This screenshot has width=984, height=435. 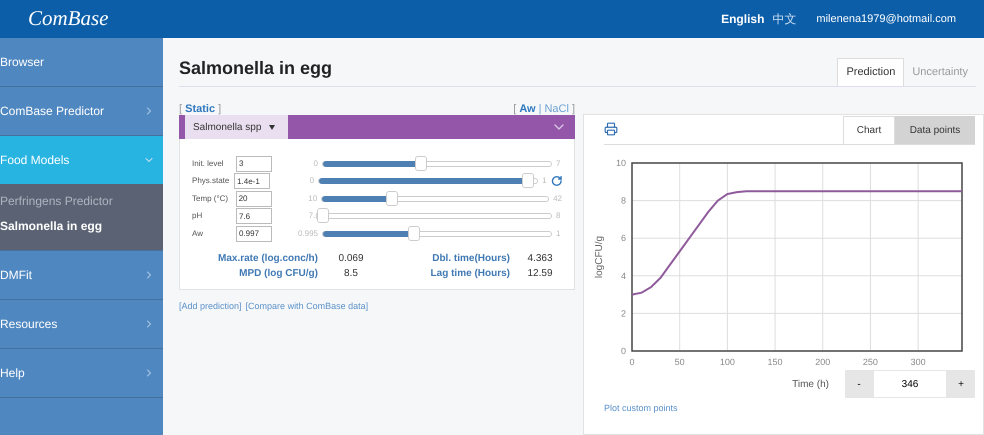 I want to click on result-value: 4.363, so click(x=540, y=259).